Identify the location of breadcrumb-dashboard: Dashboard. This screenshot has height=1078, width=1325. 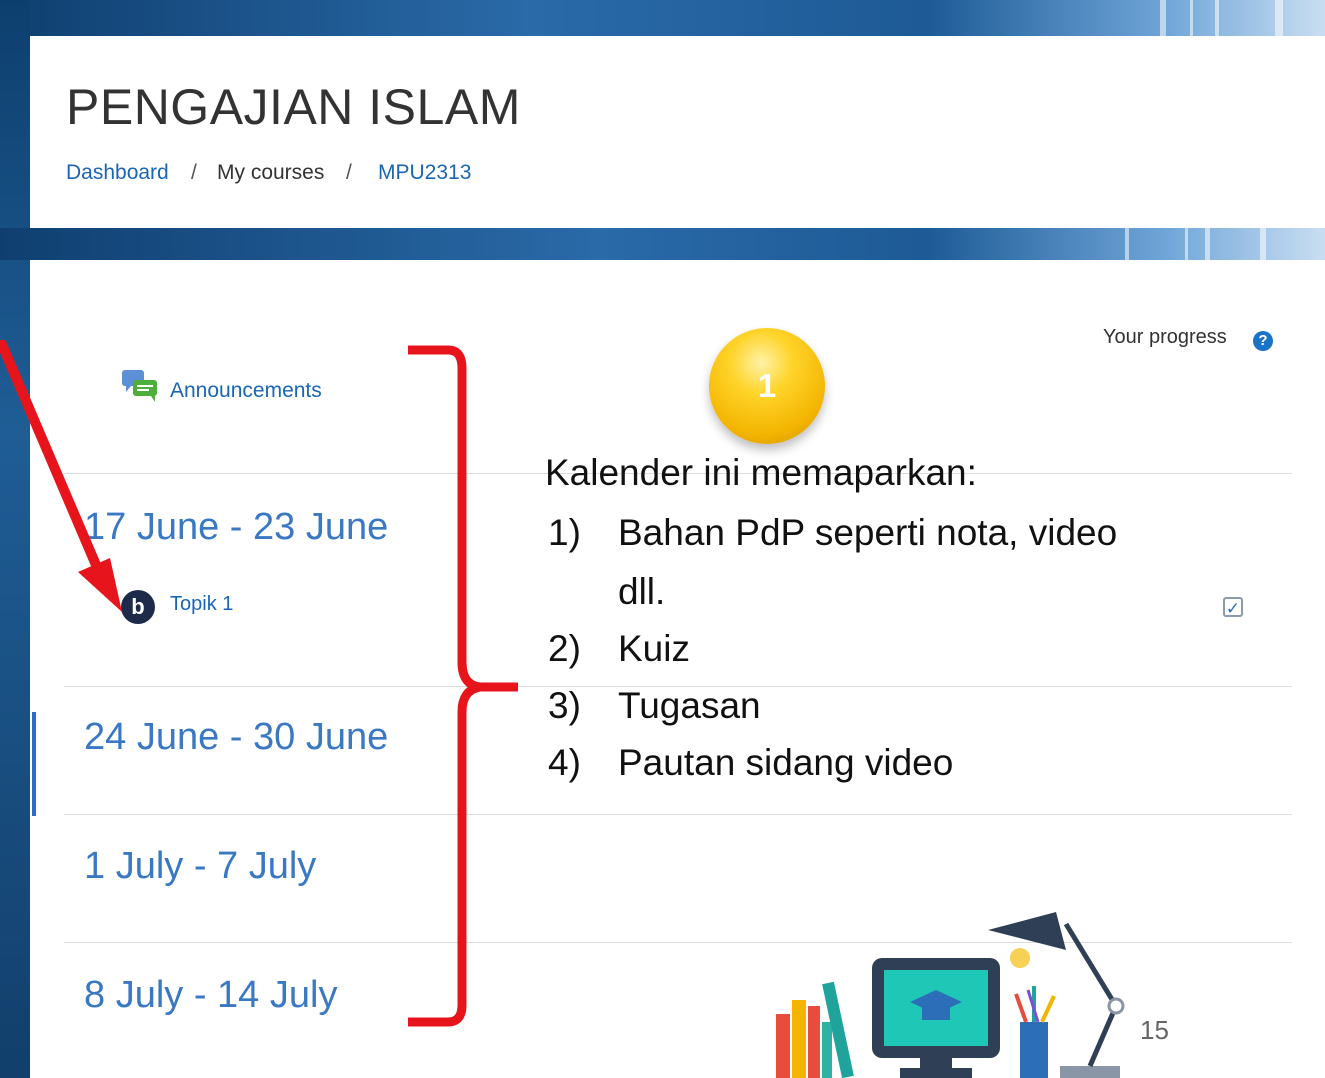
(117, 173).